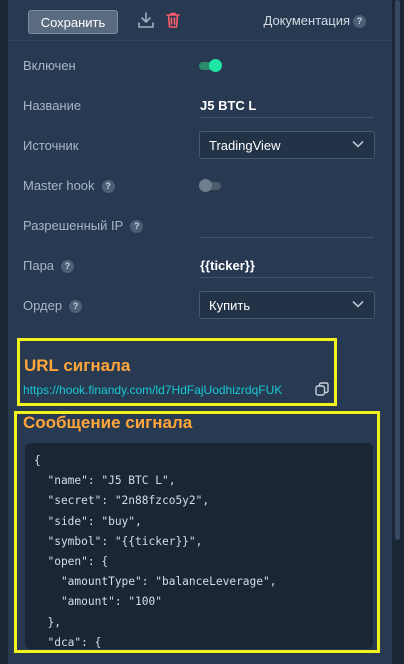  What do you see at coordinates (52, 105) in the screenshot?
I see `name-label: Название` at bounding box center [52, 105].